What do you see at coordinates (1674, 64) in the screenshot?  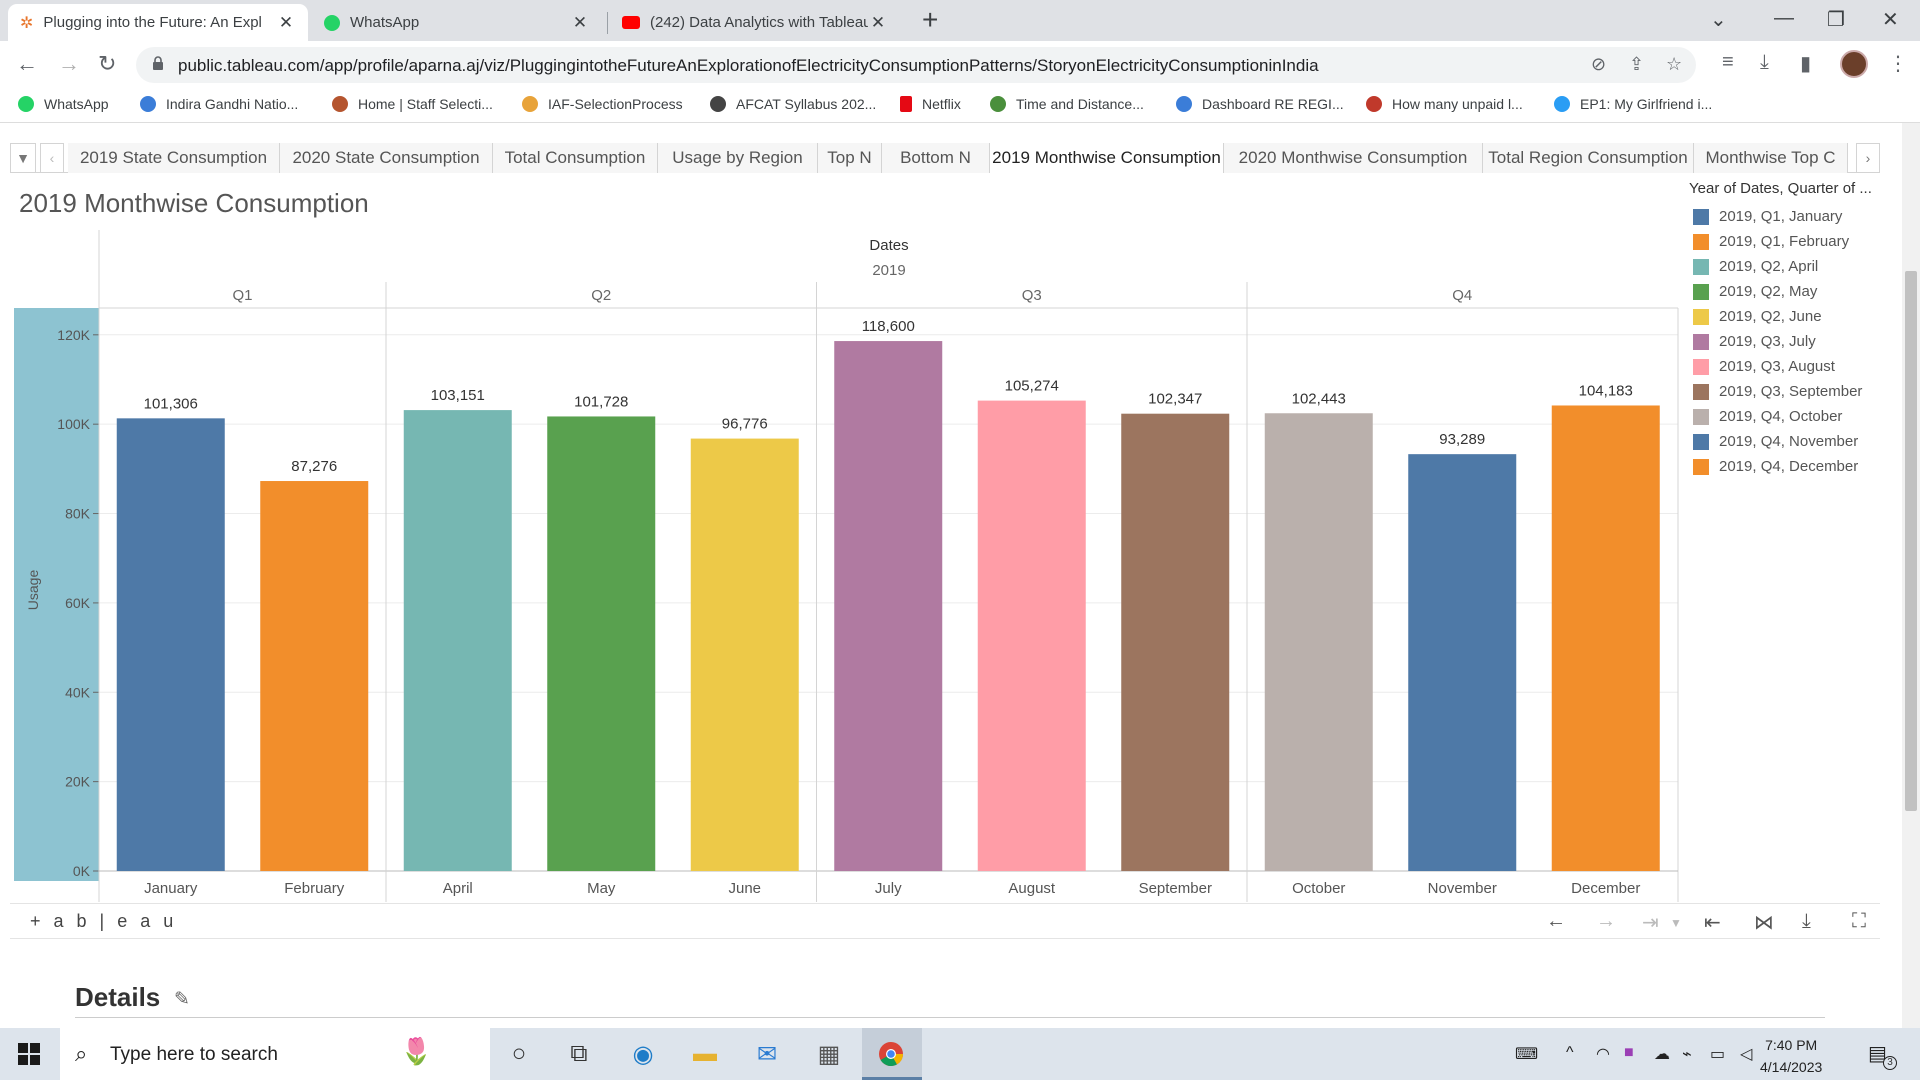 I see `bookmark-star-icon: ☆` at bounding box center [1674, 64].